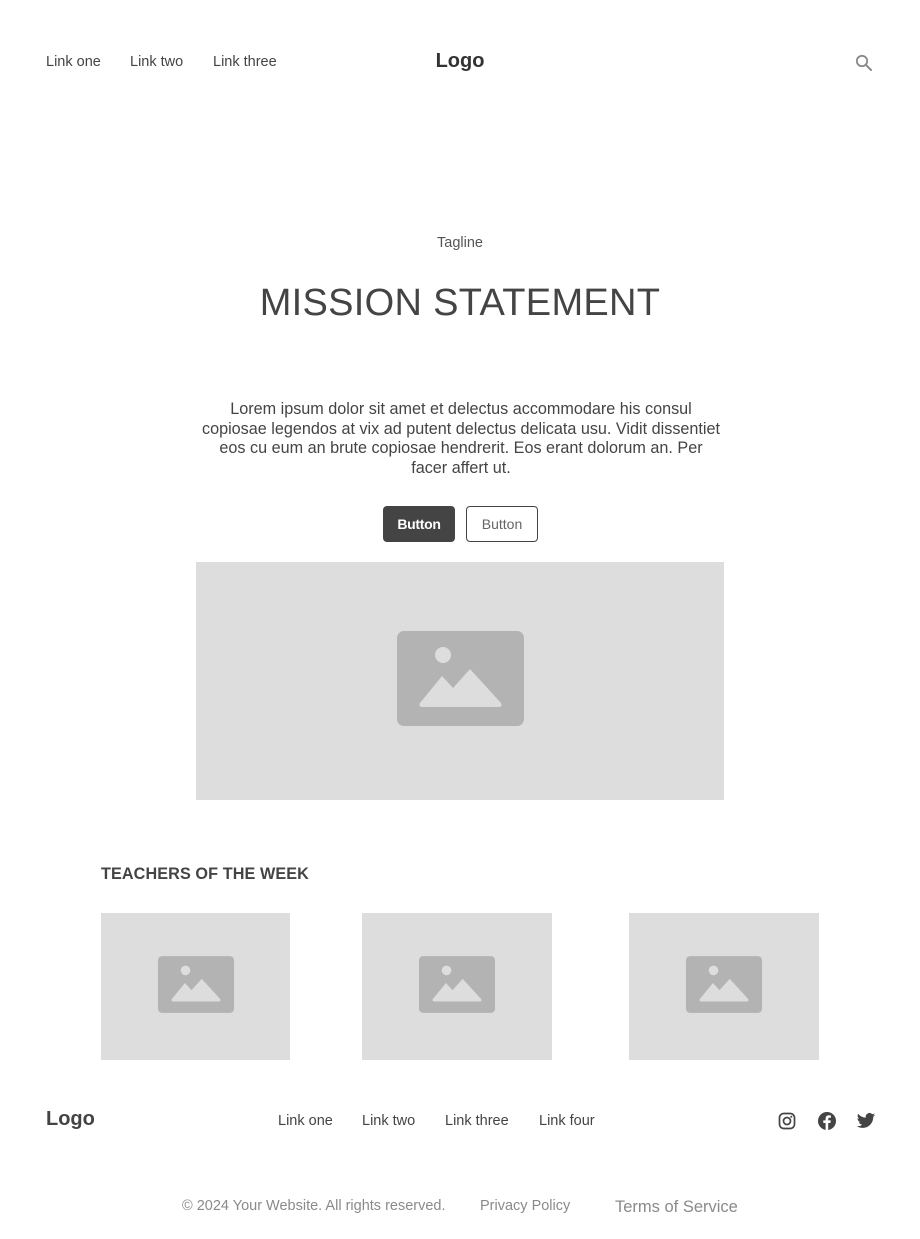 The image size is (920, 1239). I want to click on privacy-policy-link: Privacy Policy, so click(525, 1206).